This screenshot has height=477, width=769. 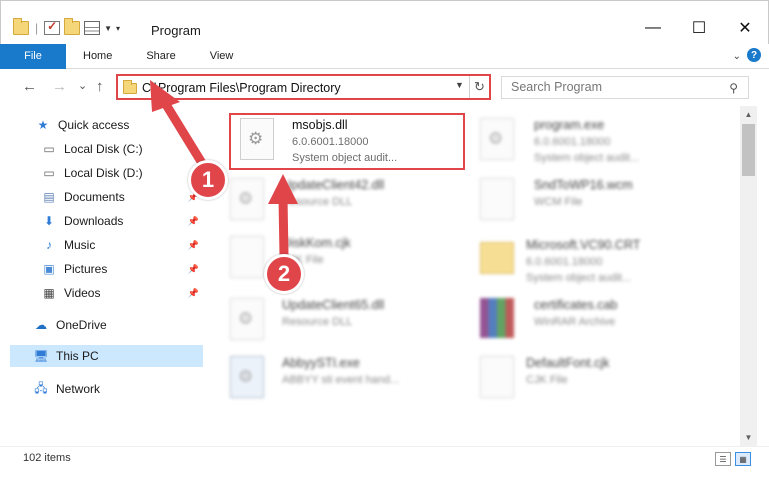 I want to click on item-count: 102 items, so click(x=47, y=458).